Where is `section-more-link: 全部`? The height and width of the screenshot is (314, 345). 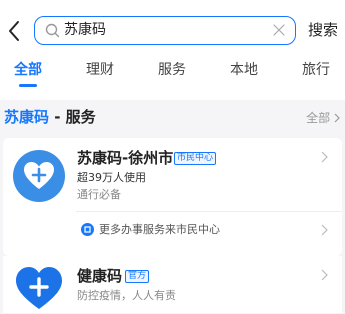 section-more-link: 全部 is located at coordinates (323, 118).